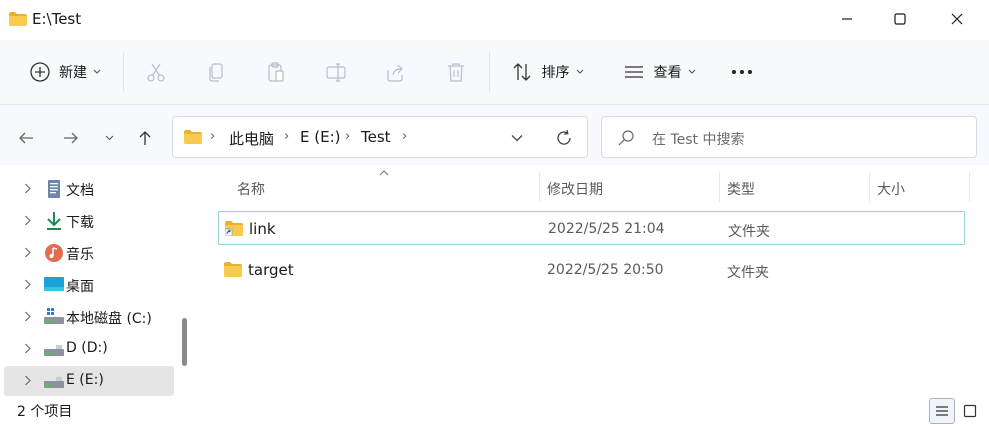  Describe the element at coordinates (336, 72) in the screenshot. I see `rename-button` at that location.